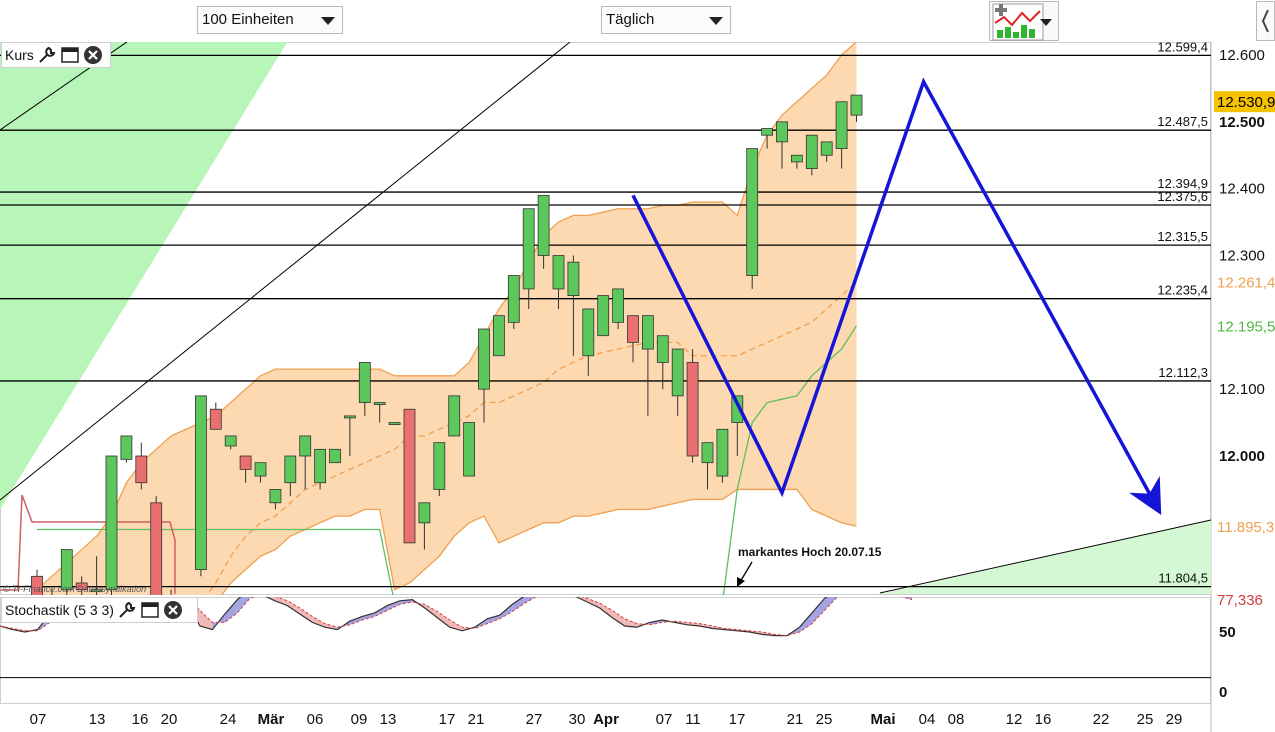 The width and height of the screenshot is (1275, 732). I want to click on x-axis-tick: 11, so click(693, 719).